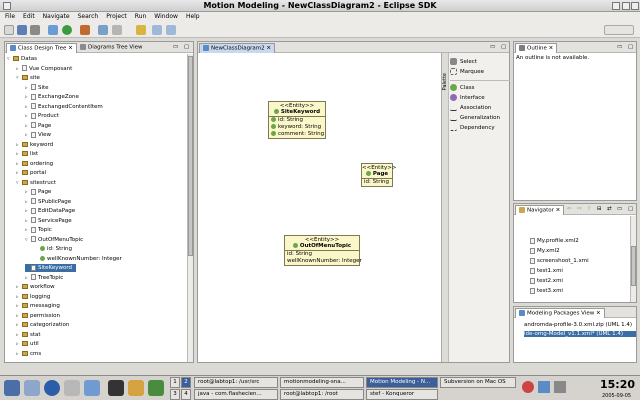  What do you see at coordinates (22, 30) in the screenshot?
I see `save-icon` at bounding box center [22, 30].